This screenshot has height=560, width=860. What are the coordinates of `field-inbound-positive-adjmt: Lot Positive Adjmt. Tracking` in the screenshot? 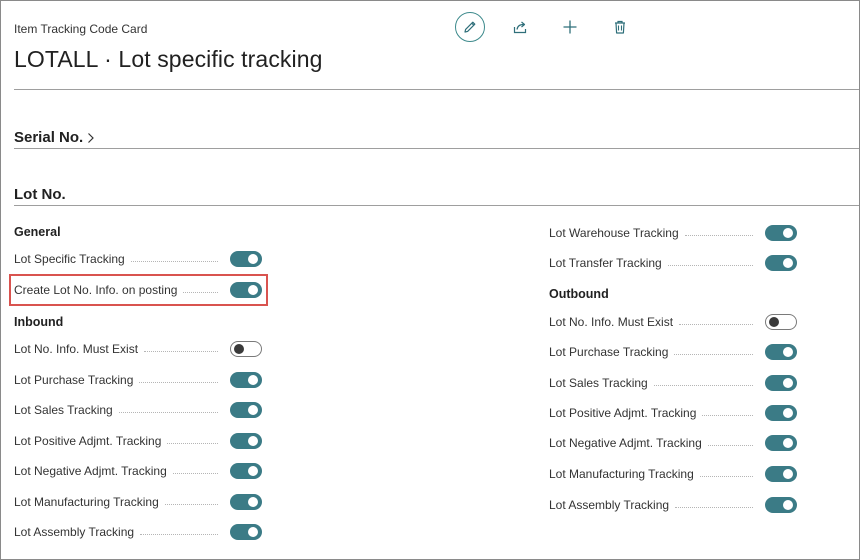 It's located at (138, 441).